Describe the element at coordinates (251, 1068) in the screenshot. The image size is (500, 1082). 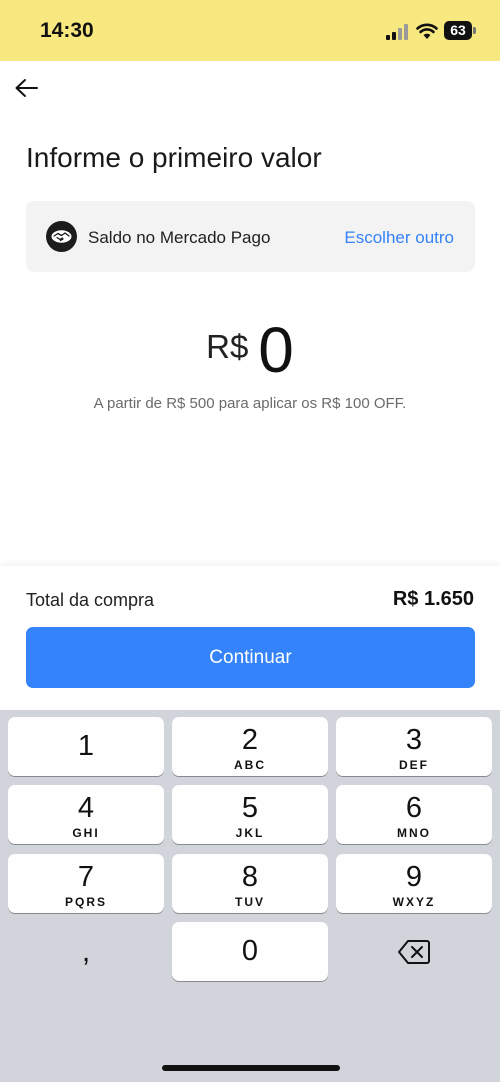
I see `home-indicator` at that location.